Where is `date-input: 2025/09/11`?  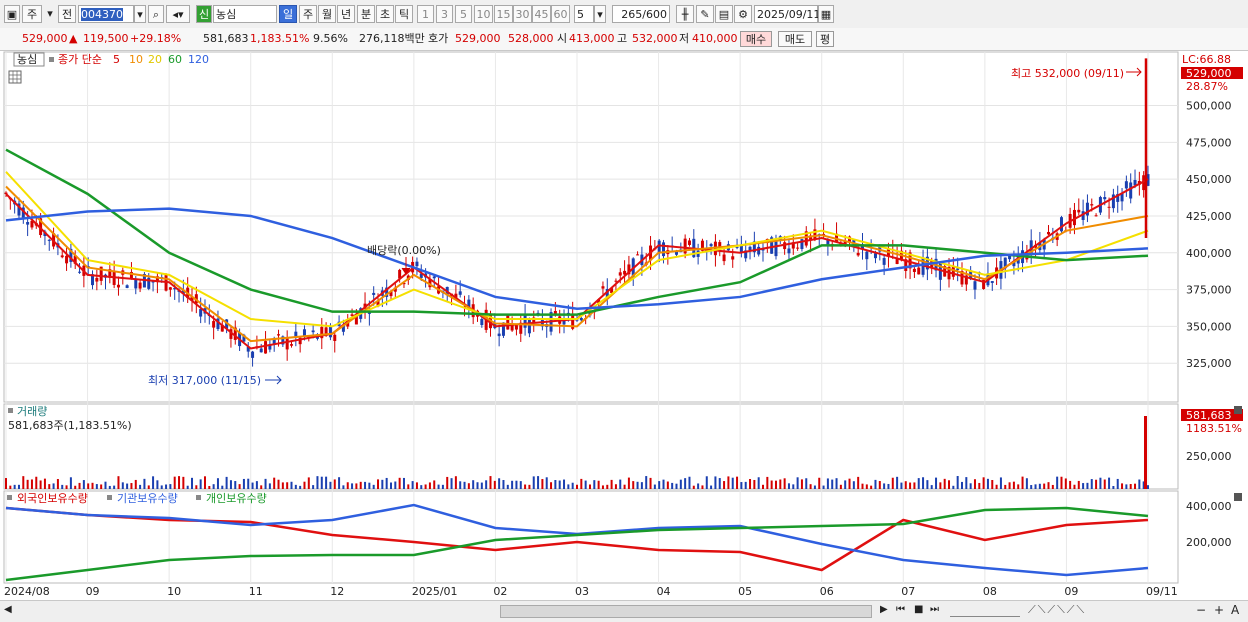
date-input: 2025/09/11 is located at coordinates (787, 14).